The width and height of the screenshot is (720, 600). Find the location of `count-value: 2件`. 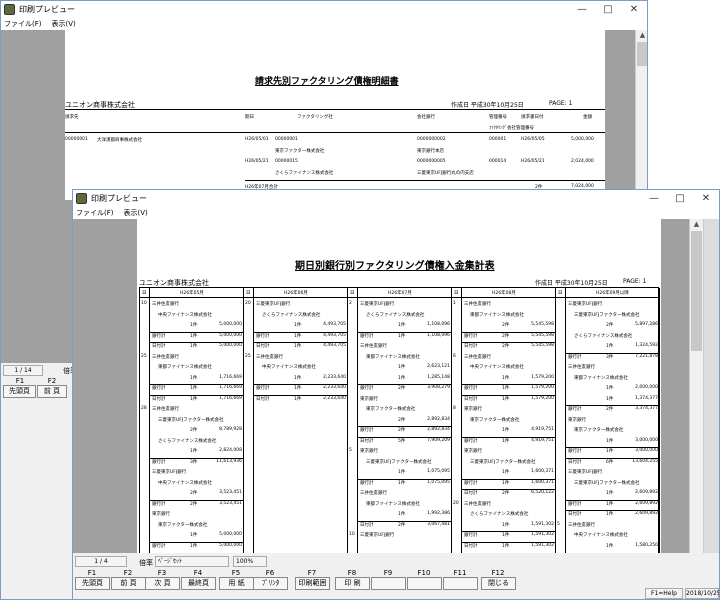

count-value: 2件 is located at coordinates (610, 325).